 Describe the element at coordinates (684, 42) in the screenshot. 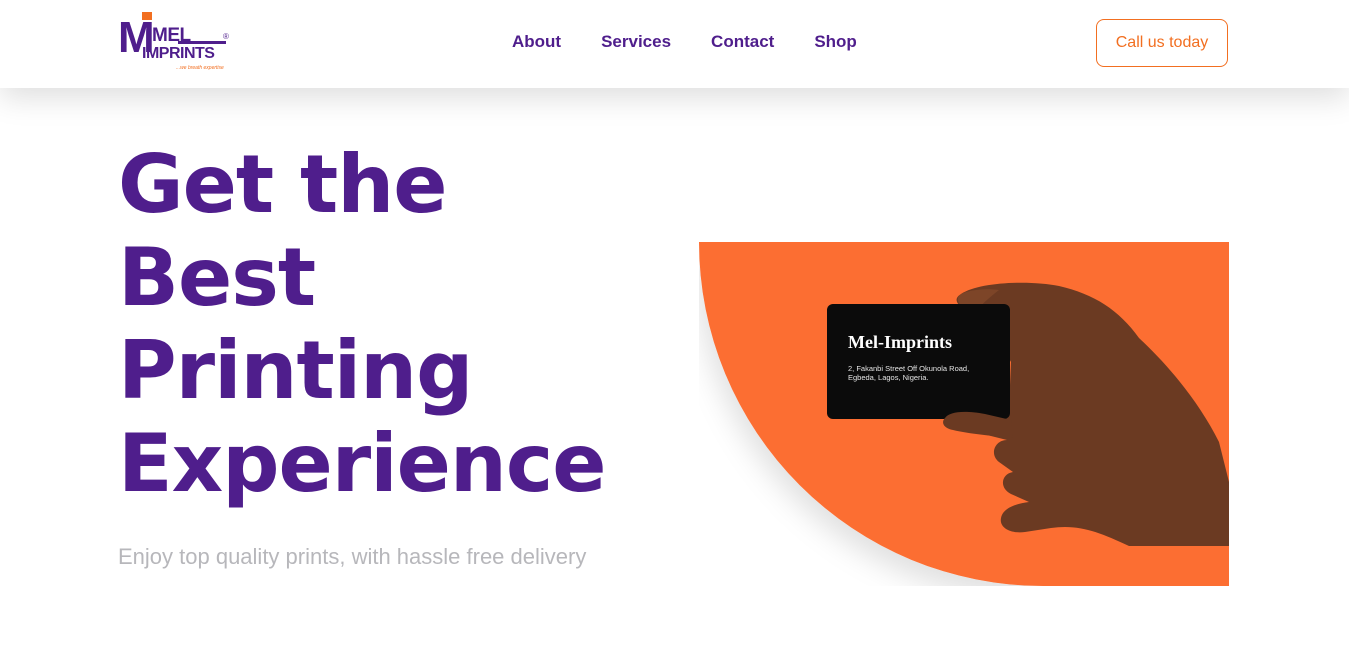

I see `main-nav: About Services Contact Shop` at that location.